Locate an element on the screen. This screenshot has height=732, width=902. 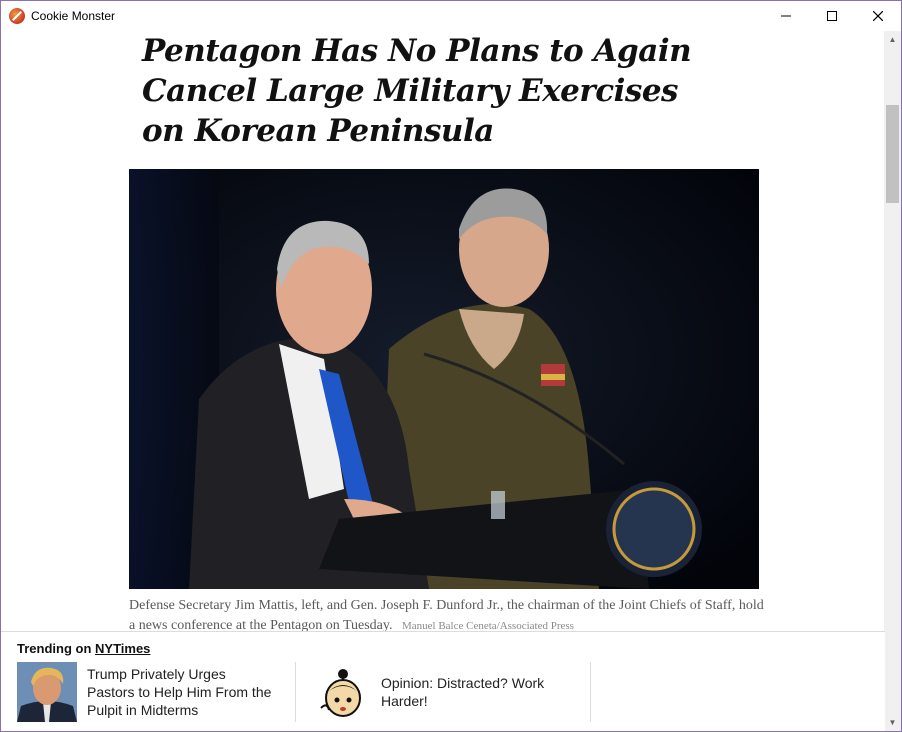
photo-credit: Manuel Balce Ceneta/Associated Press is located at coordinates (487, 625).